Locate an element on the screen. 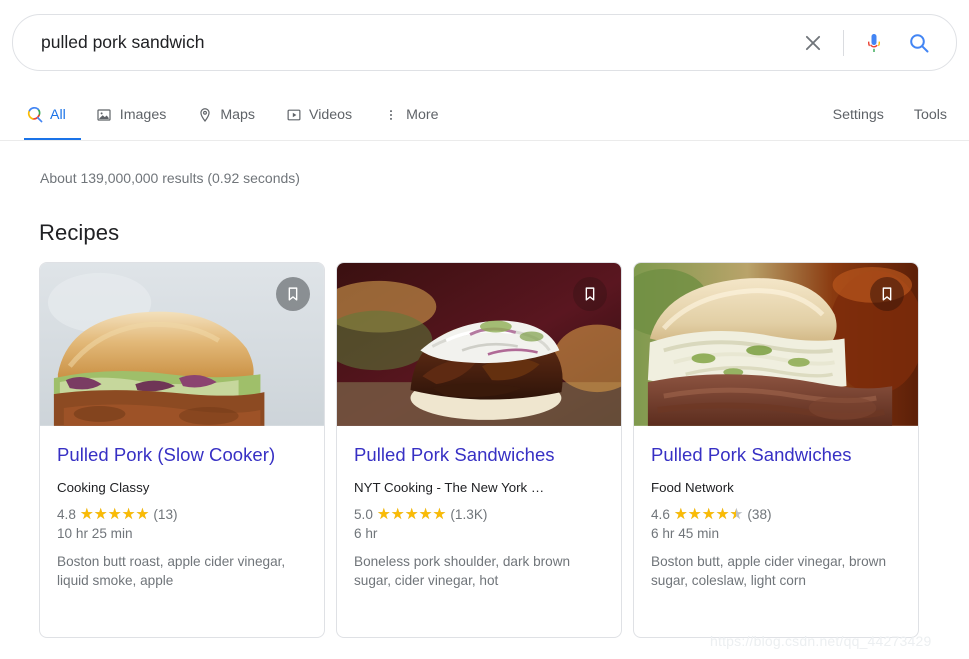  tab-all-label: All is located at coordinates (58, 114).